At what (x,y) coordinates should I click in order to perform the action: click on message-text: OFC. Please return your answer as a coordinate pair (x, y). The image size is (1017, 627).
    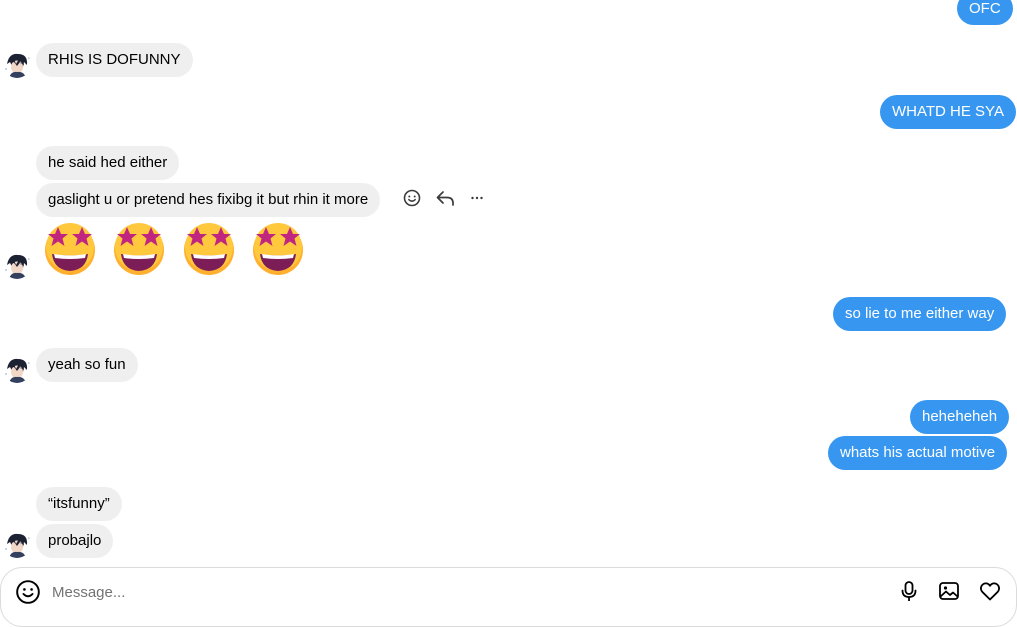
    Looking at the image, I should click on (985, 8).